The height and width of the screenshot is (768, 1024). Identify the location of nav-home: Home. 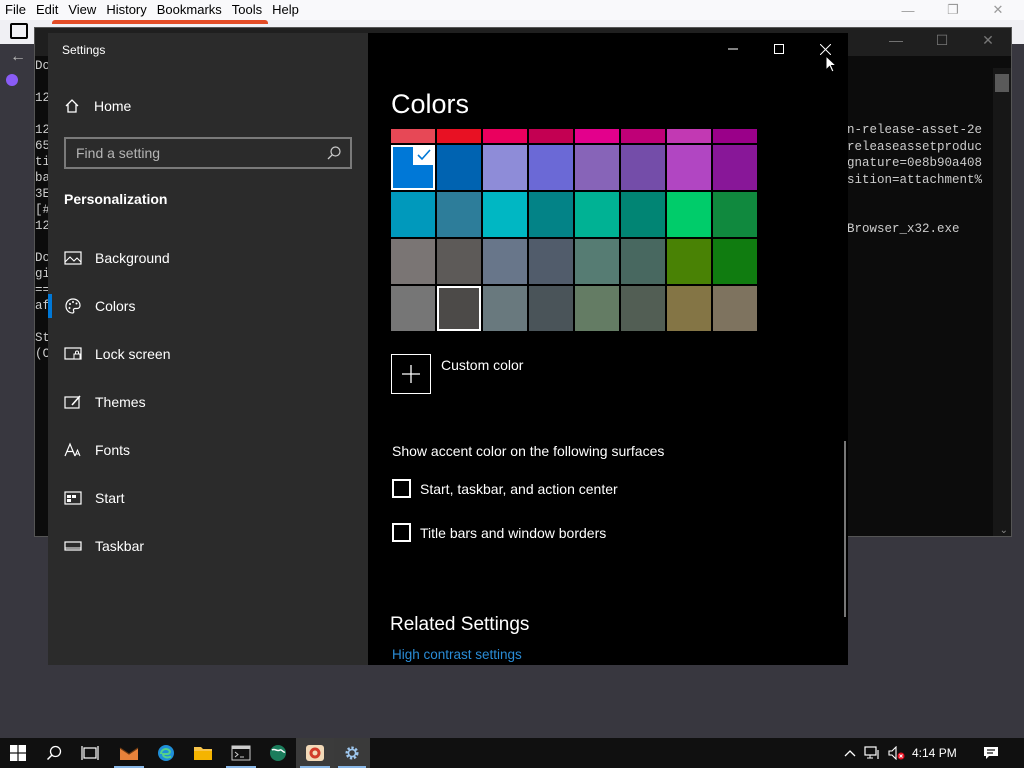
(97, 106).